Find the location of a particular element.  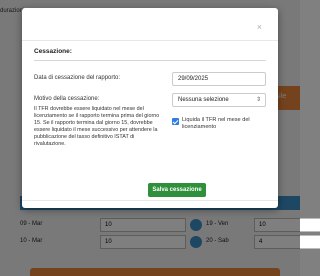

close-icon: × is located at coordinates (259, 27).